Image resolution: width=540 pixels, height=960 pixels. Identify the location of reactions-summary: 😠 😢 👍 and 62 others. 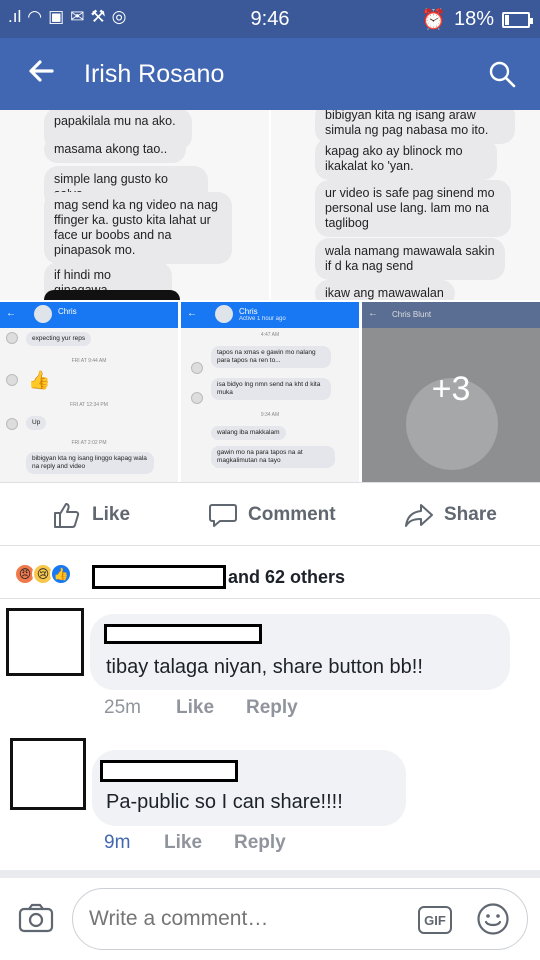
(270, 573).